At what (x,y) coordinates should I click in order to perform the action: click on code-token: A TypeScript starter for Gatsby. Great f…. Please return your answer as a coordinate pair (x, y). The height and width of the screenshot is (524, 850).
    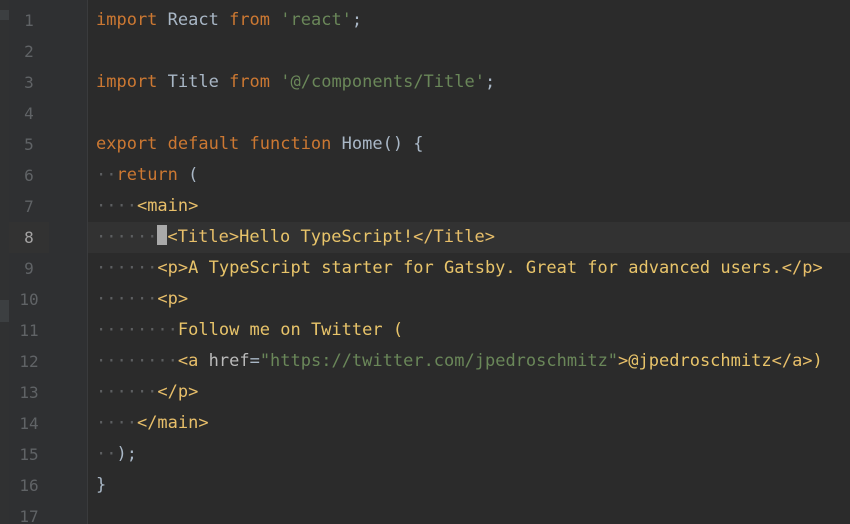
    Looking at the image, I should click on (485, 268).